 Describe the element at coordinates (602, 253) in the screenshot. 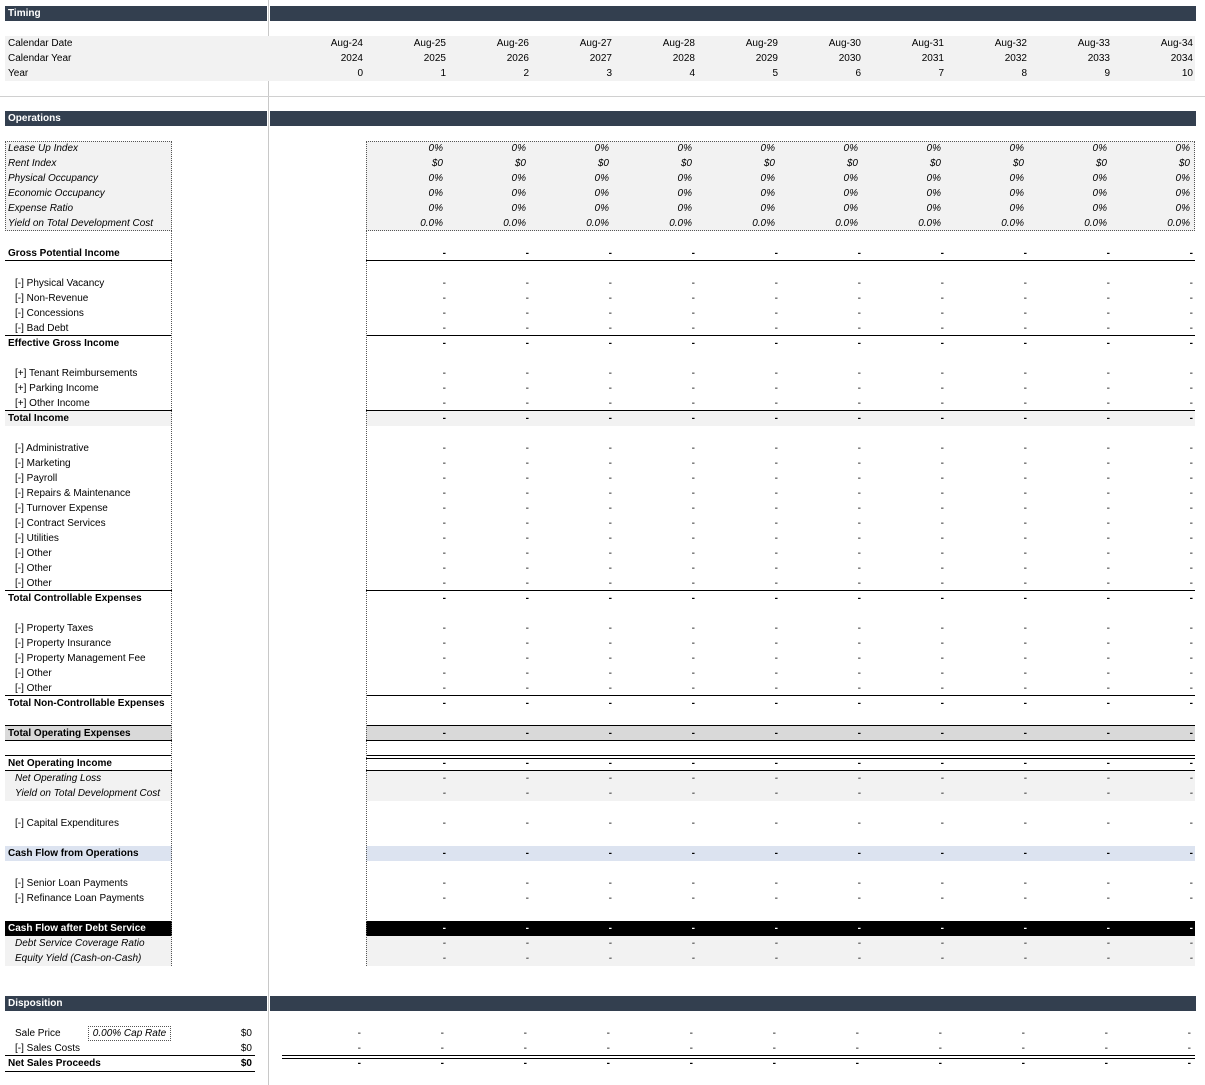

I see `ops-row-gpi: Gross Potential Income - - - - - - - - - -` at that location.